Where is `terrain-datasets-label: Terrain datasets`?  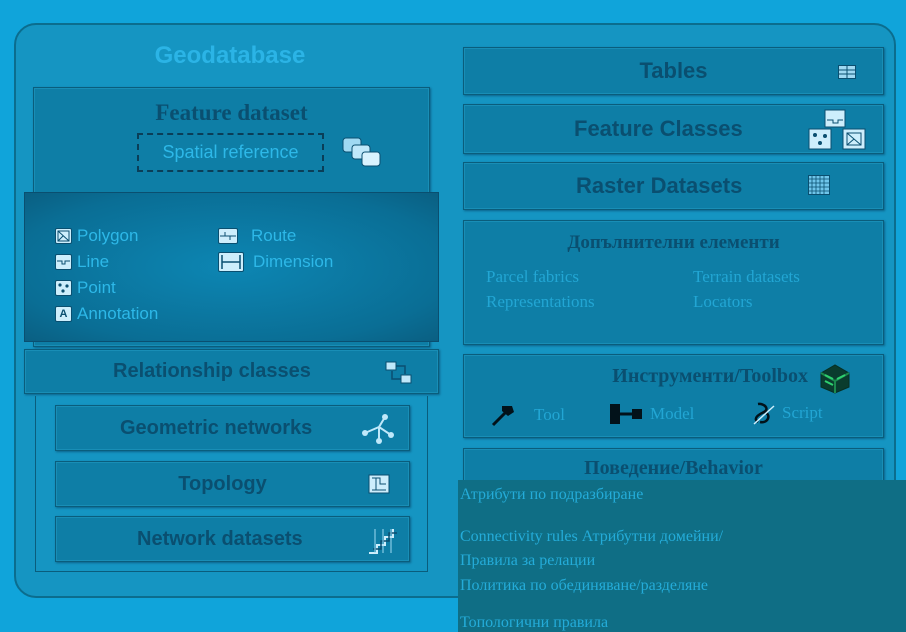
terrain-datasets-label: Terrain datasets is located at coordinates (746, 276).